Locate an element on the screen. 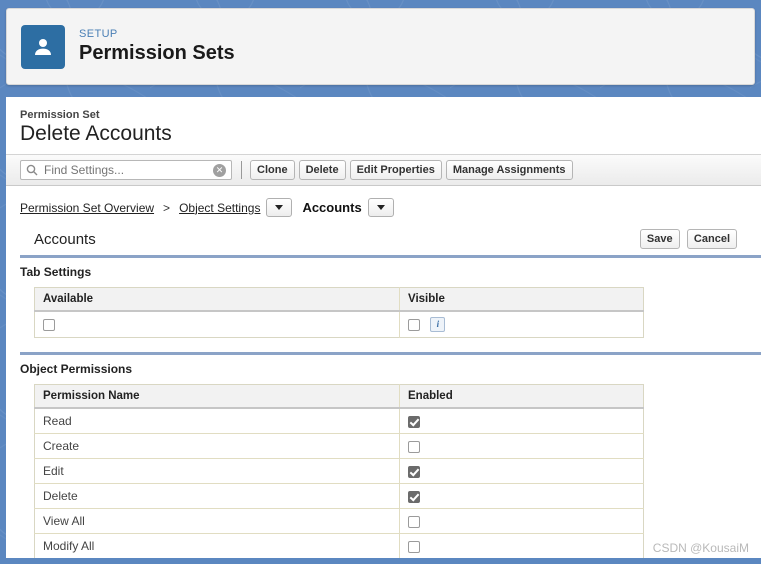 The height and width of the screenshot is (564, 761). table-row: Modify All is located at coordinates (339, 546).